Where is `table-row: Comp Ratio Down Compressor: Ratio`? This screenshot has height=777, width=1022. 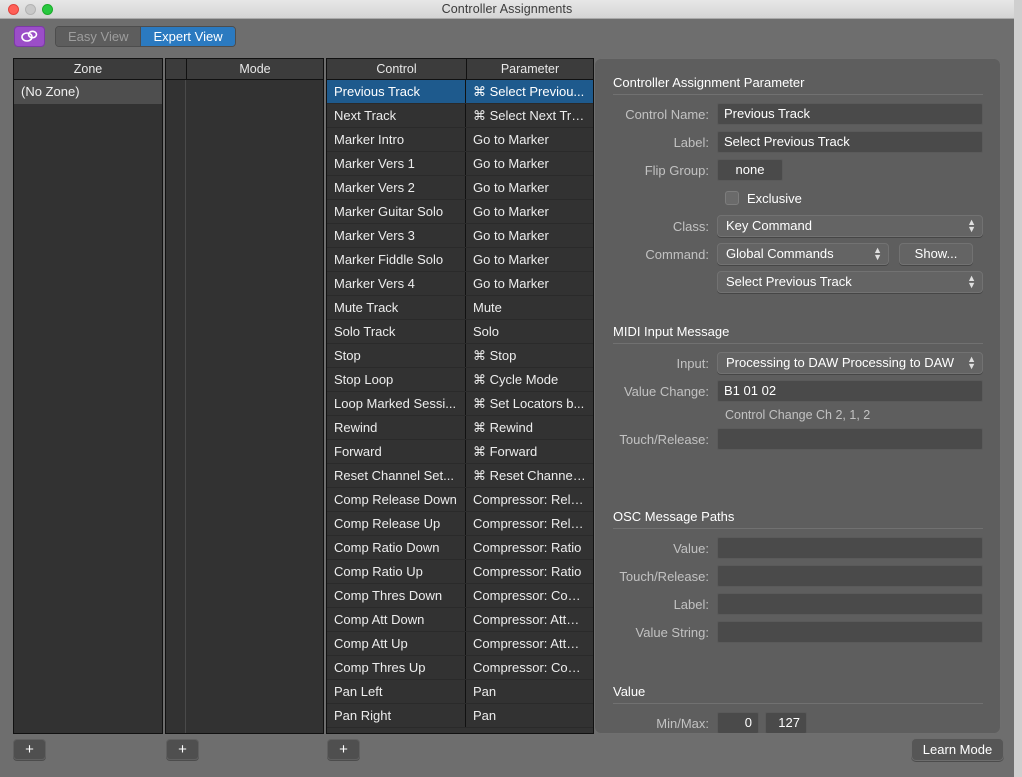
table-row: Comp Ratio Down Compressor: Ratio is located at coordinates (460, 548).